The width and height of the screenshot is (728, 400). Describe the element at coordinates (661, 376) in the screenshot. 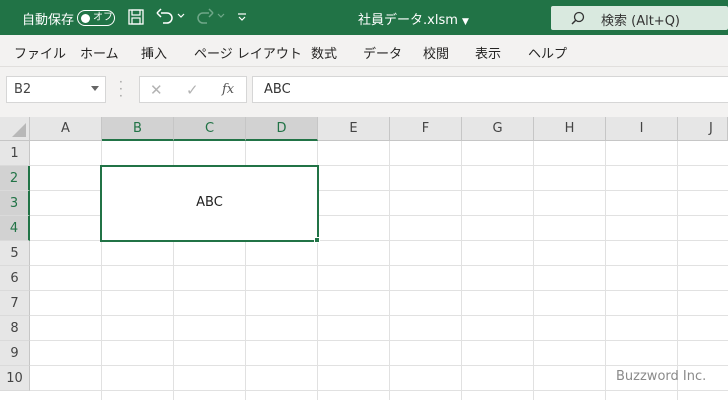

I see `watermark: Buzzword Inc.` at that location.